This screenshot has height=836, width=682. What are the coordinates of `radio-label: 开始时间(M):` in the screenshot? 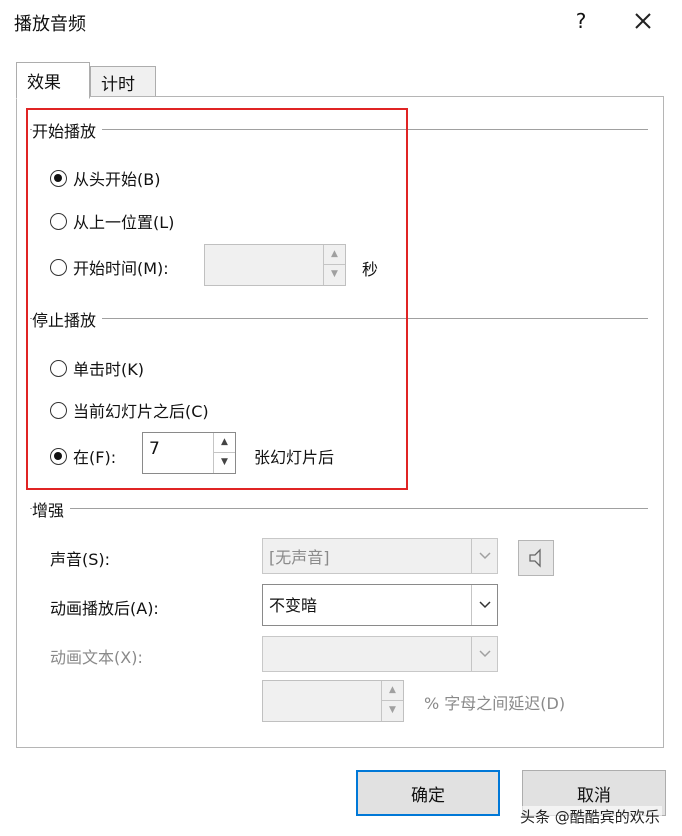 It's located at (121, 268).